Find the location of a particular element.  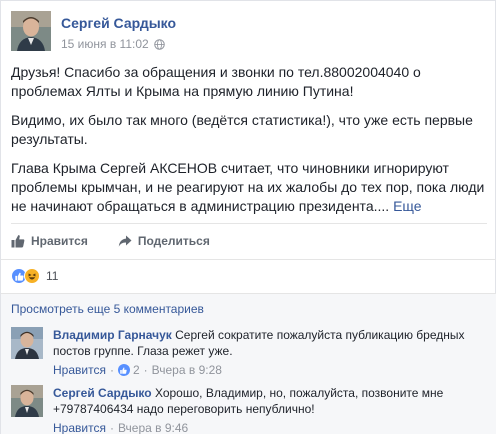

post-time-text: 15 июня в 11:02 is located at coordinates (105, 44).